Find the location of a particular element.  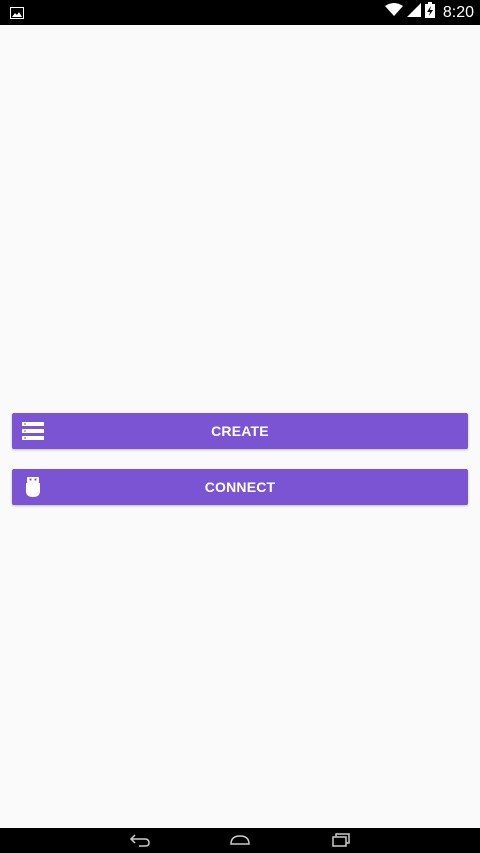

connect-button-label: CONNECT is located at coordinates (240, 487).